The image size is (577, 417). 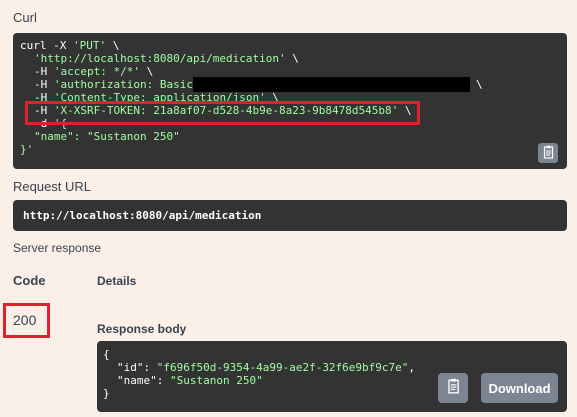 I want to click on response-line-3: "name": "Sustanon 250", so click(x=190, y=380).